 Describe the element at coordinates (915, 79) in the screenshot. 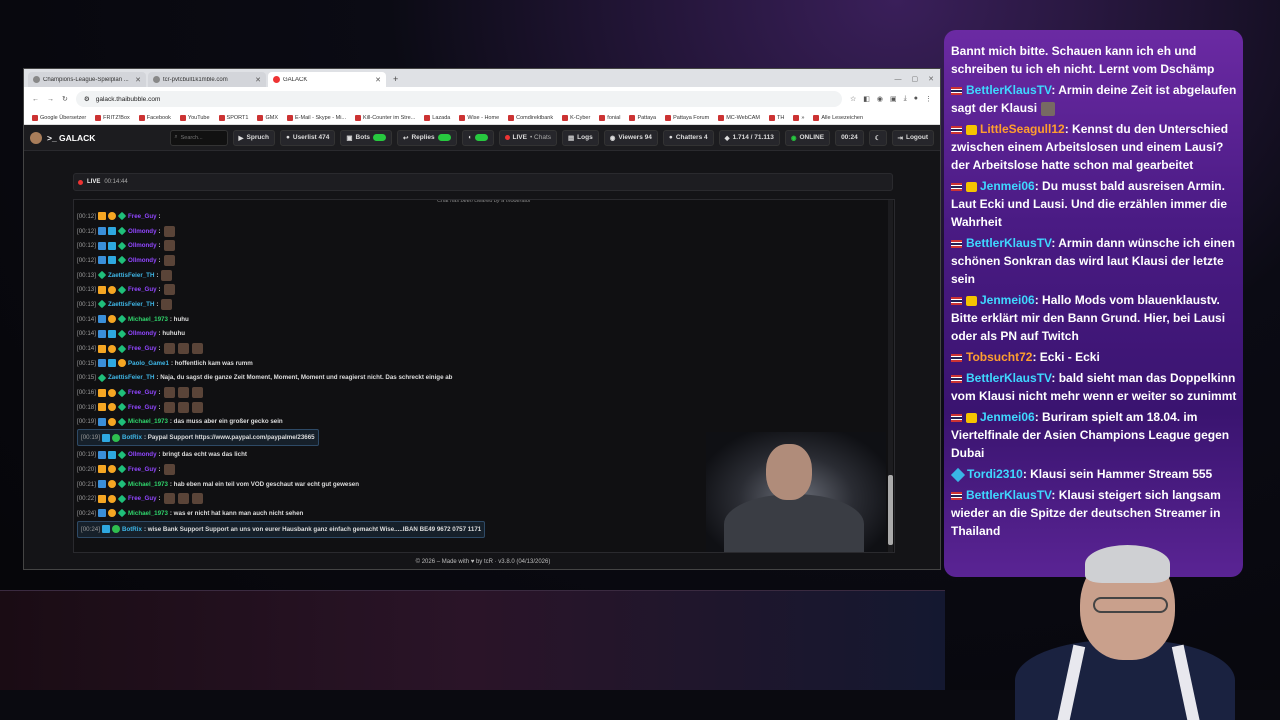

I see `maximize-button: ▢` at that location.